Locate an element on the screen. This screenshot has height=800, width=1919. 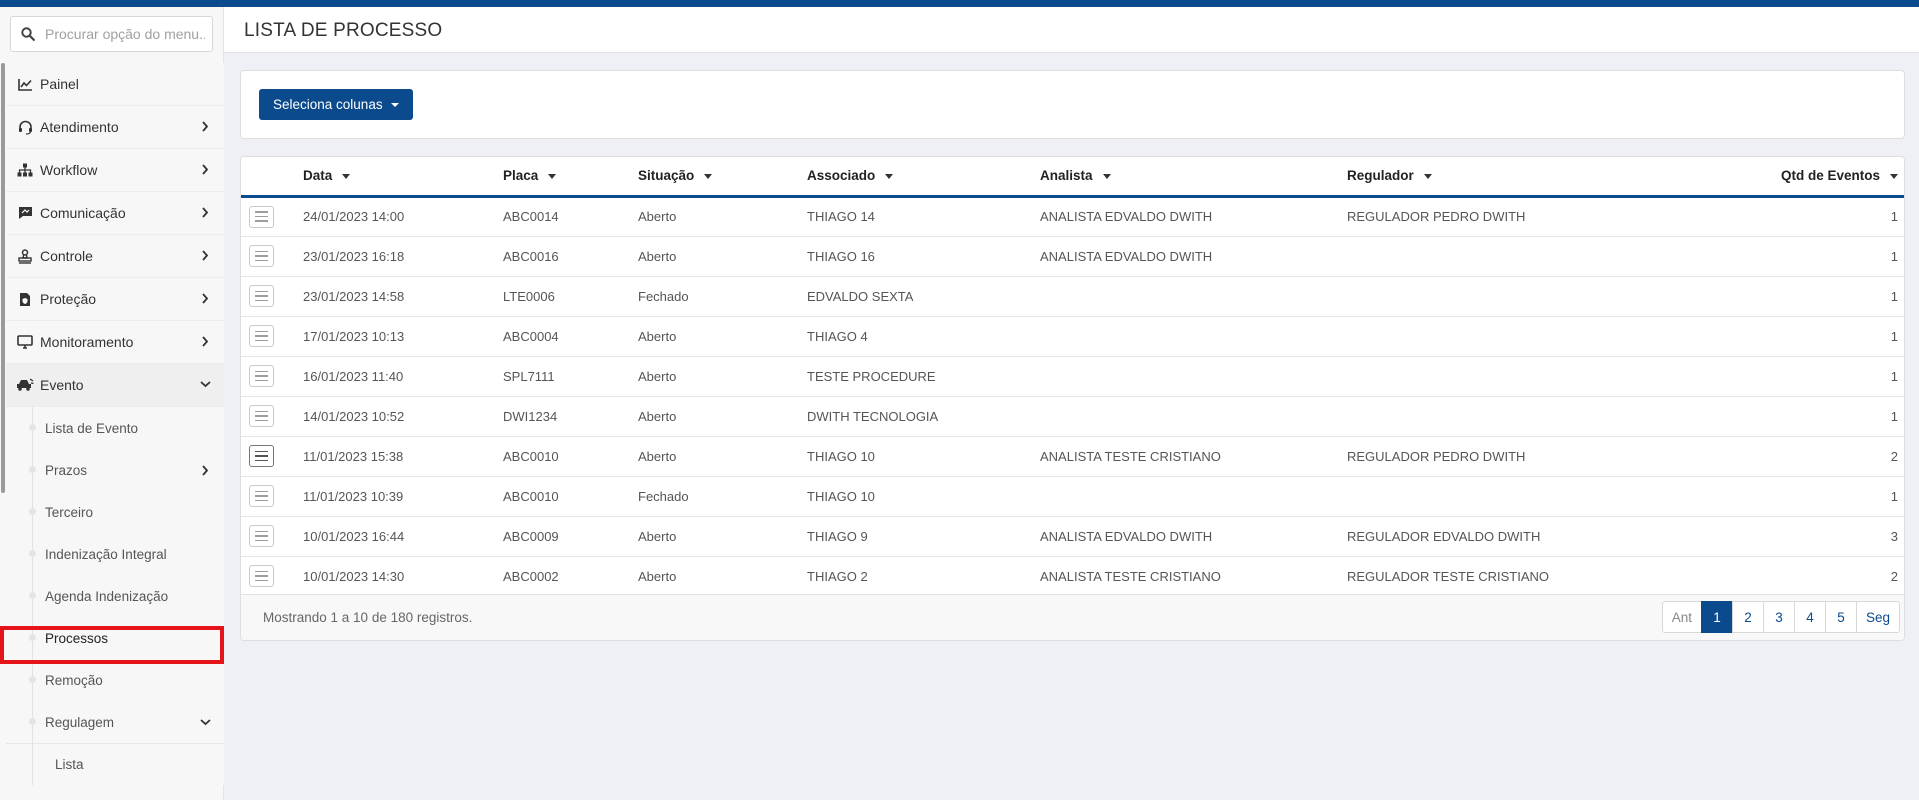
submenu-item-label: Processos is located at coordinates (77, 638).